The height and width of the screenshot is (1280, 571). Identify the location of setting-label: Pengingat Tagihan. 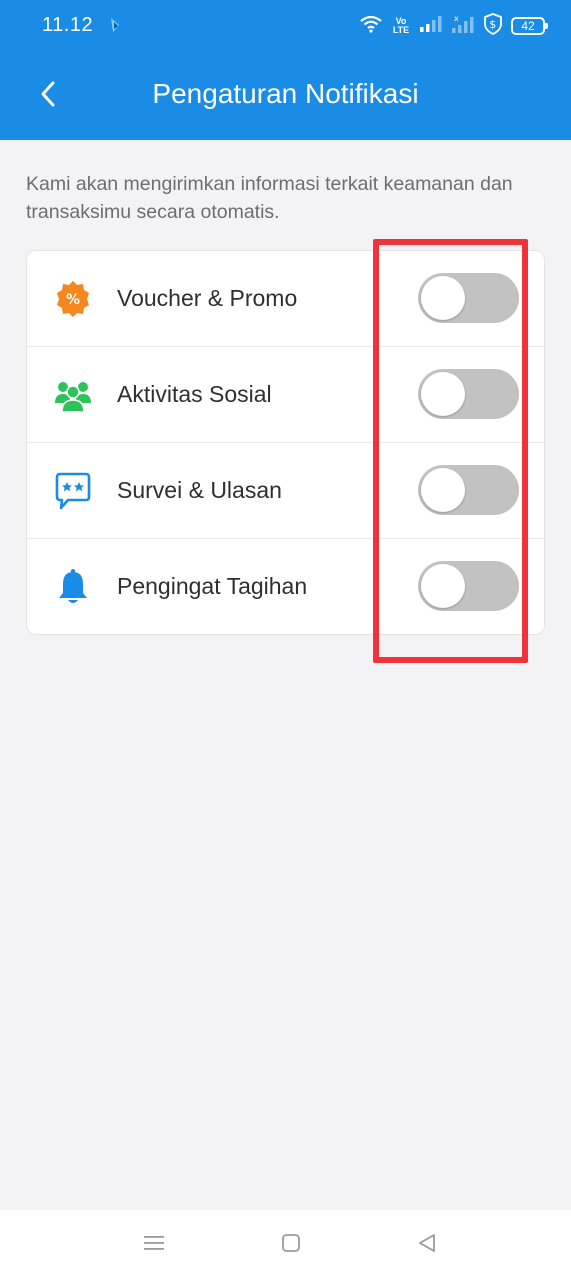
(212, 586).